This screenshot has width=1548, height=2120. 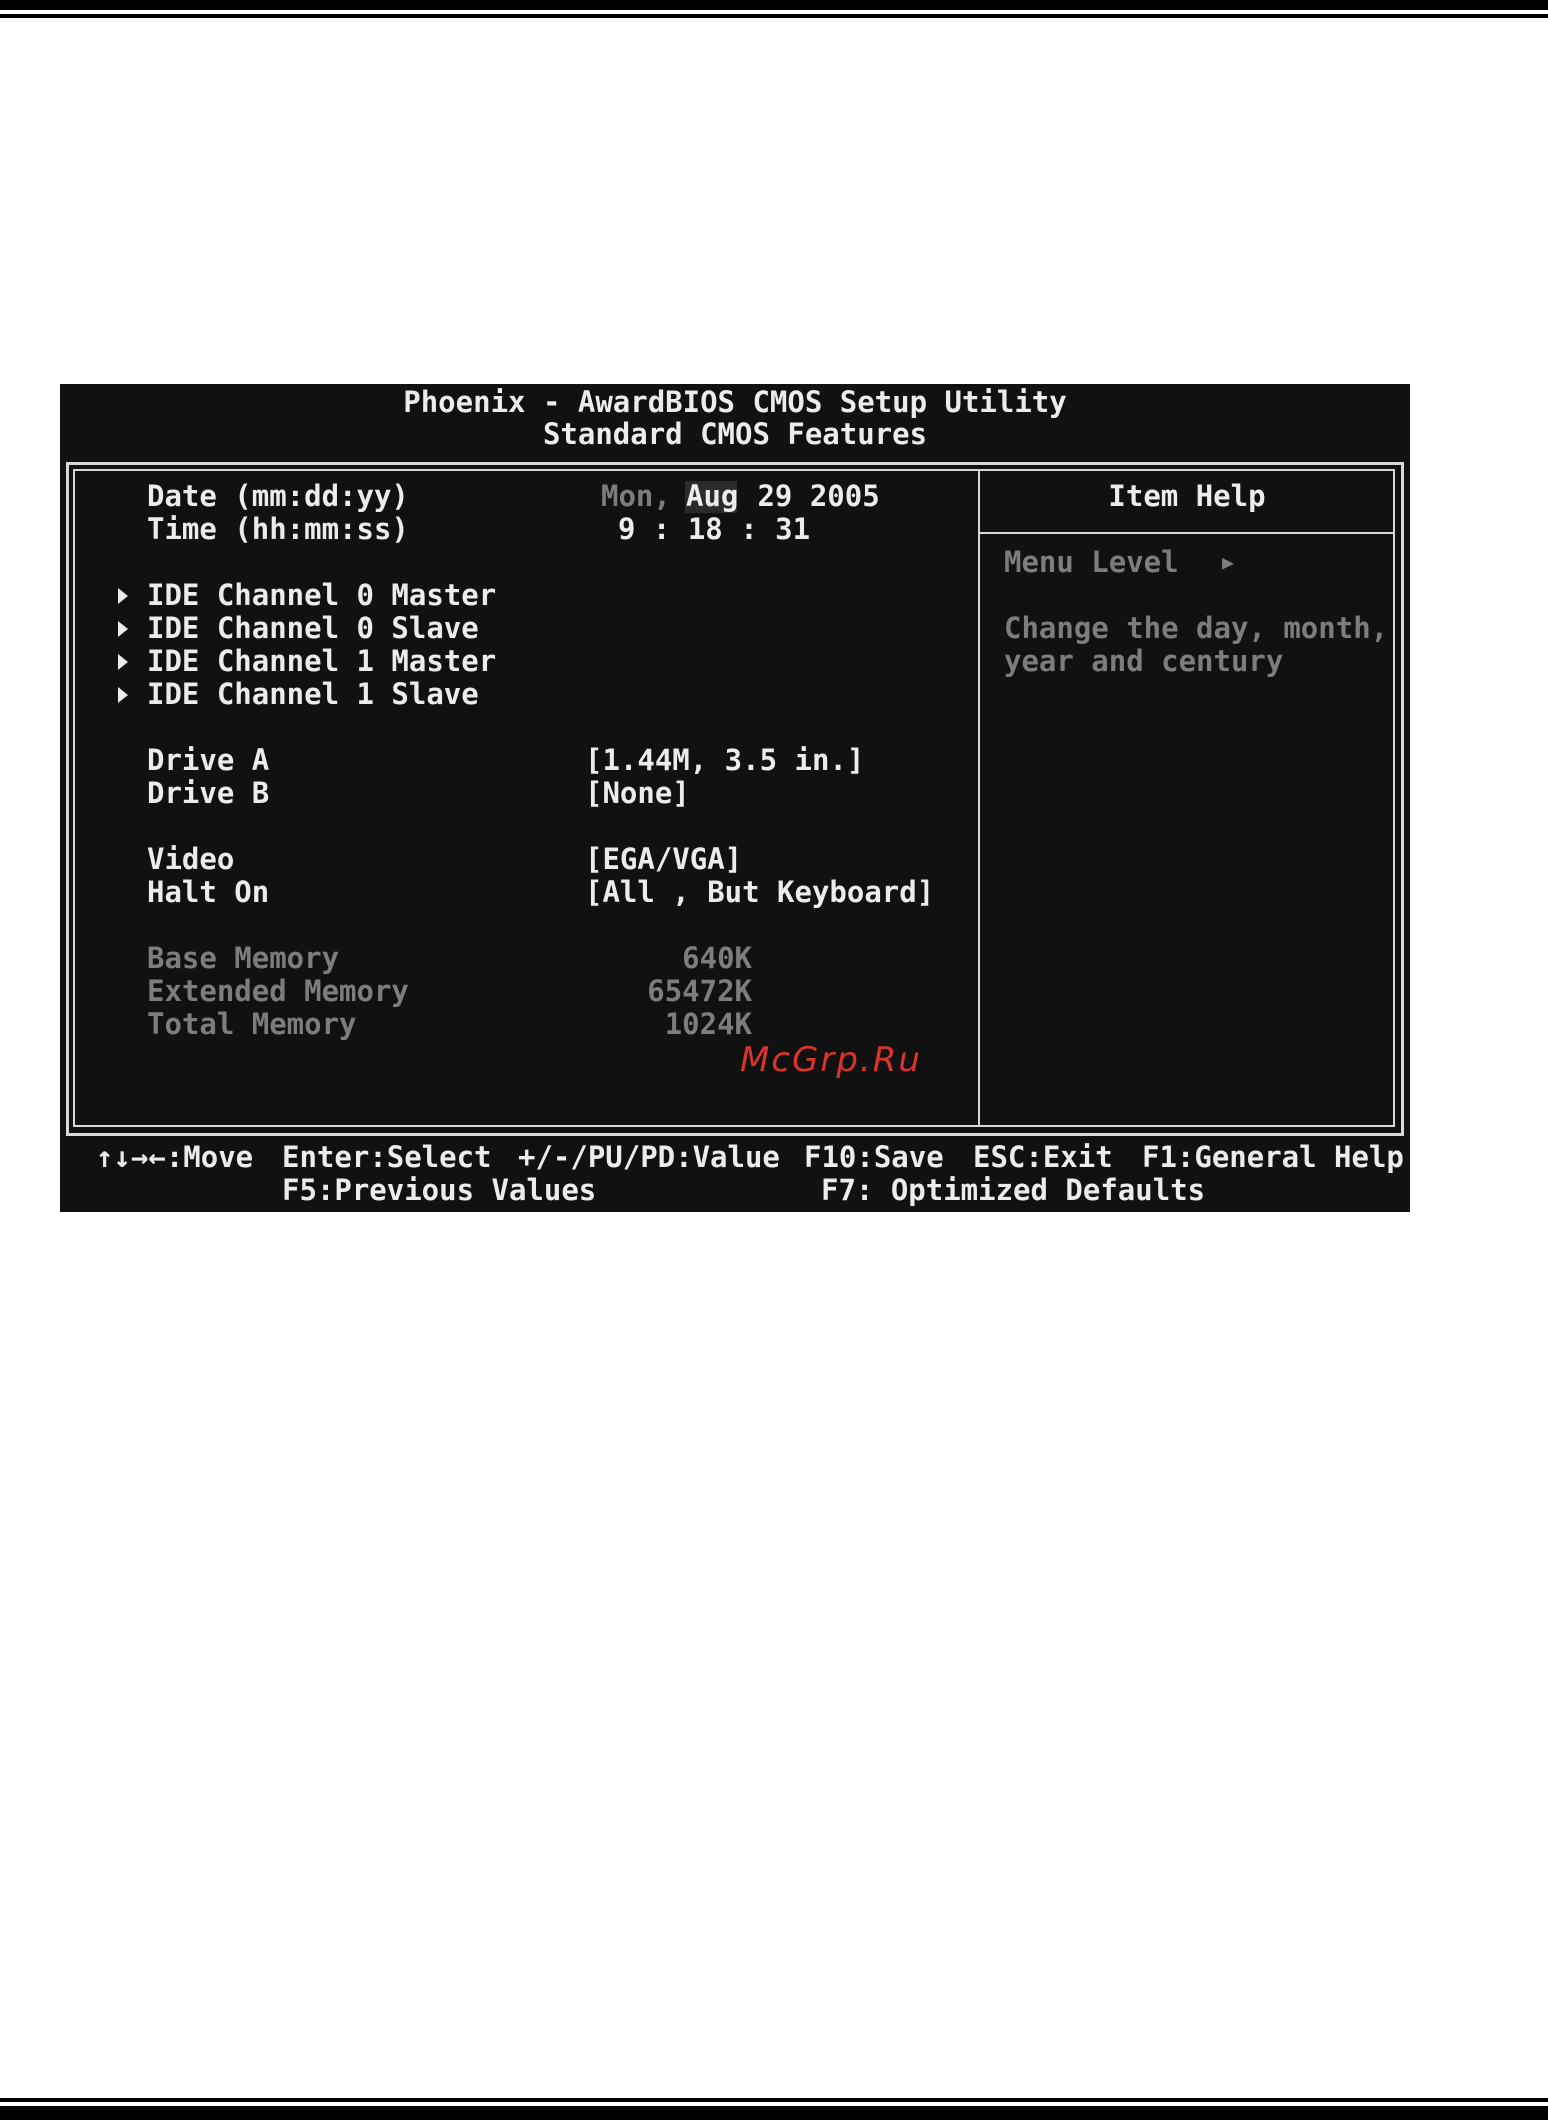 I want to click on footer-move: ↑↓→←:Move, so click(x=175, y=1157).